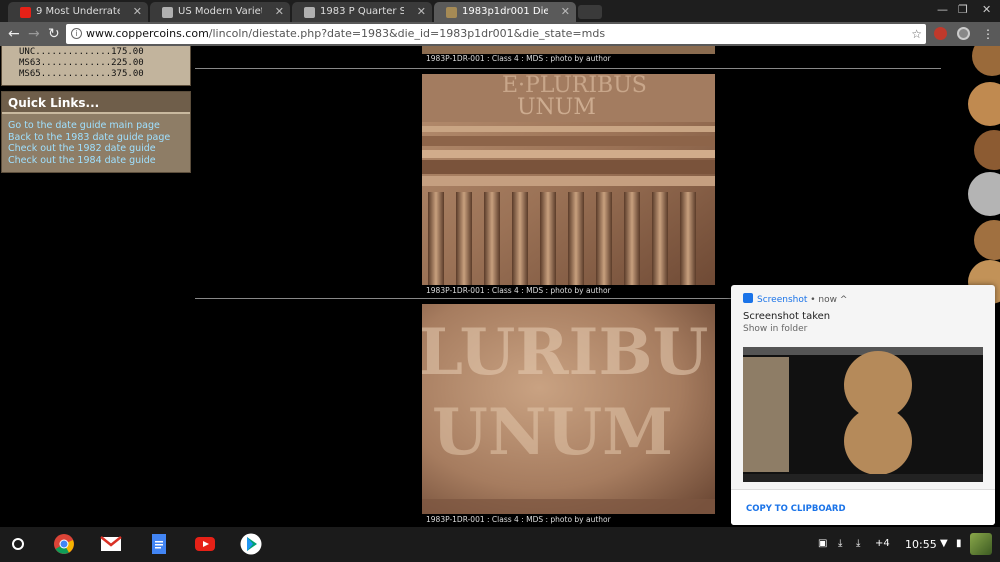  What do you see at coordinates (81, 63) in the screenshot?
I see `price-row: MS63.............225.00` at bounding box center [81, 63].